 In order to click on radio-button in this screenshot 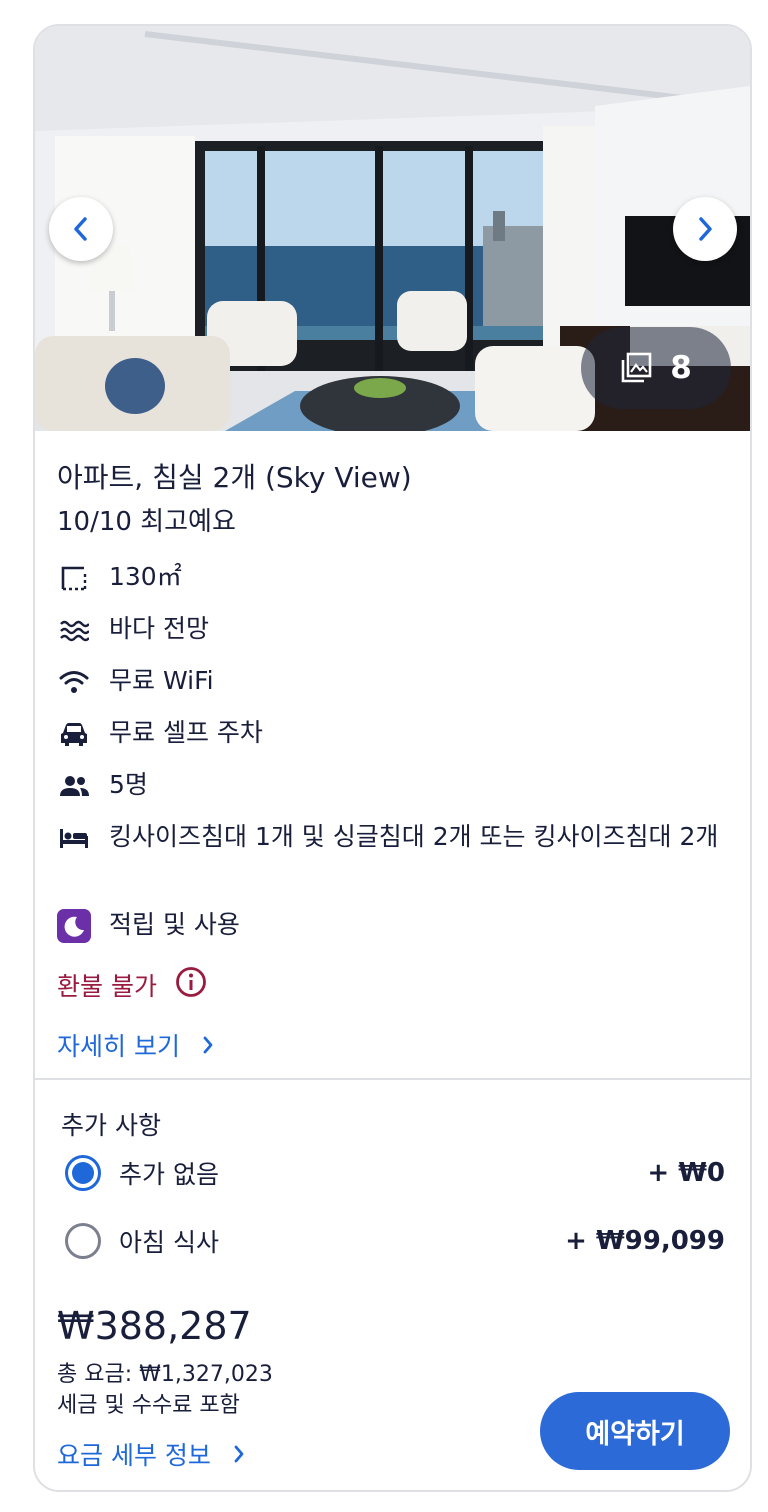, I will do `click(83, 1241)`.